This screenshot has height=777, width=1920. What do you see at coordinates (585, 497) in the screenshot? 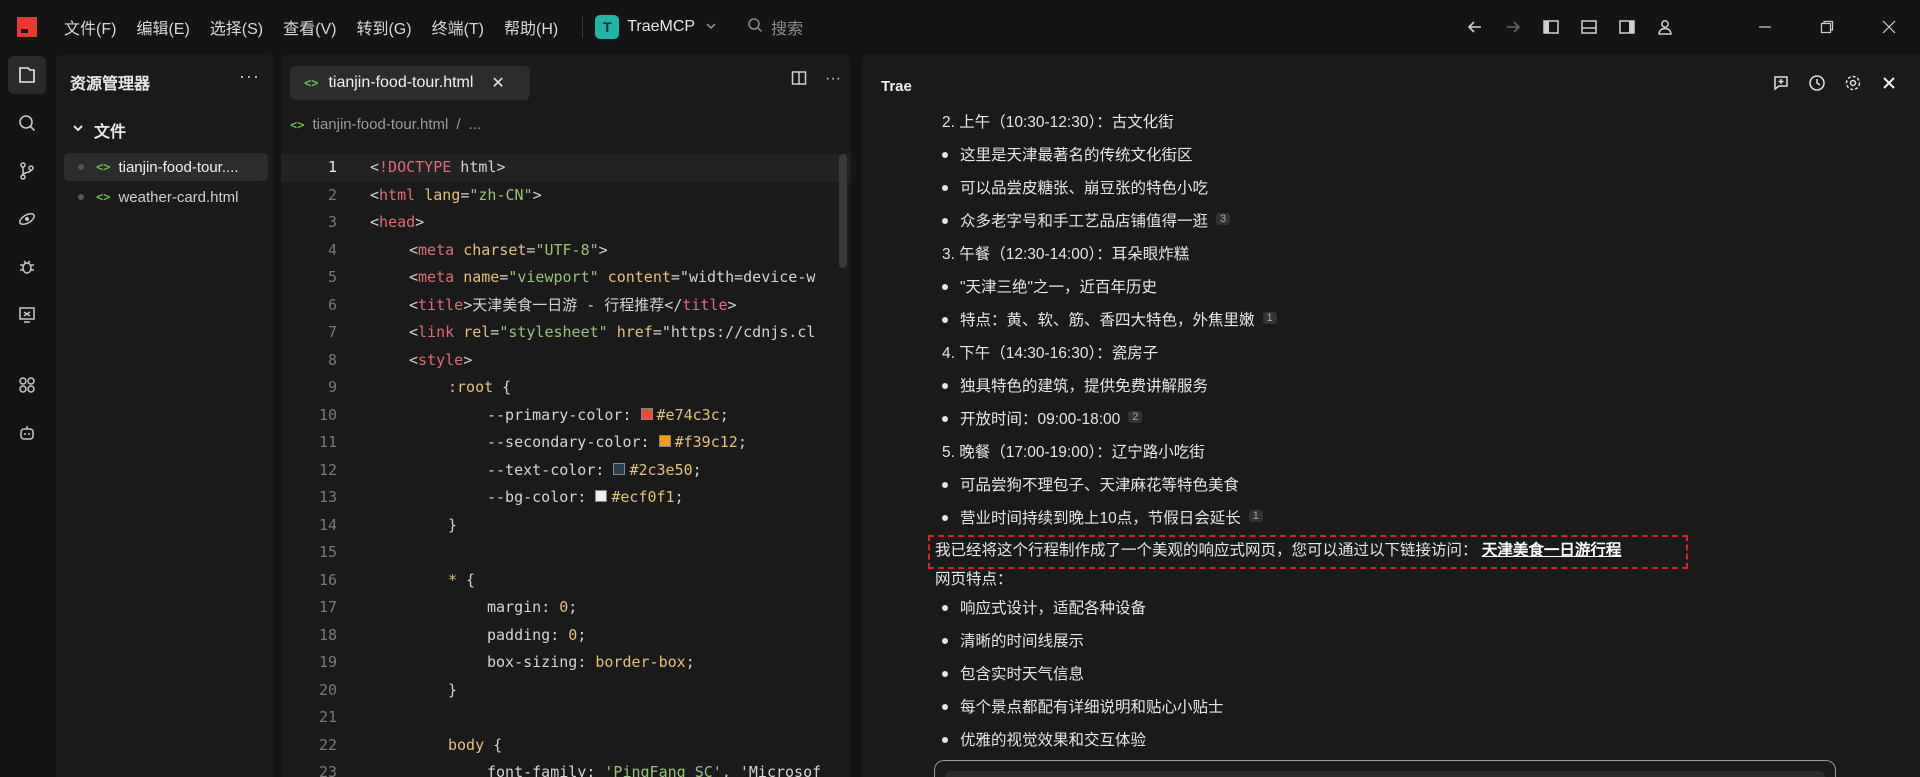
I see `code-text: --bg-color: #ecf0f1;` at bounding box center [585, 497].